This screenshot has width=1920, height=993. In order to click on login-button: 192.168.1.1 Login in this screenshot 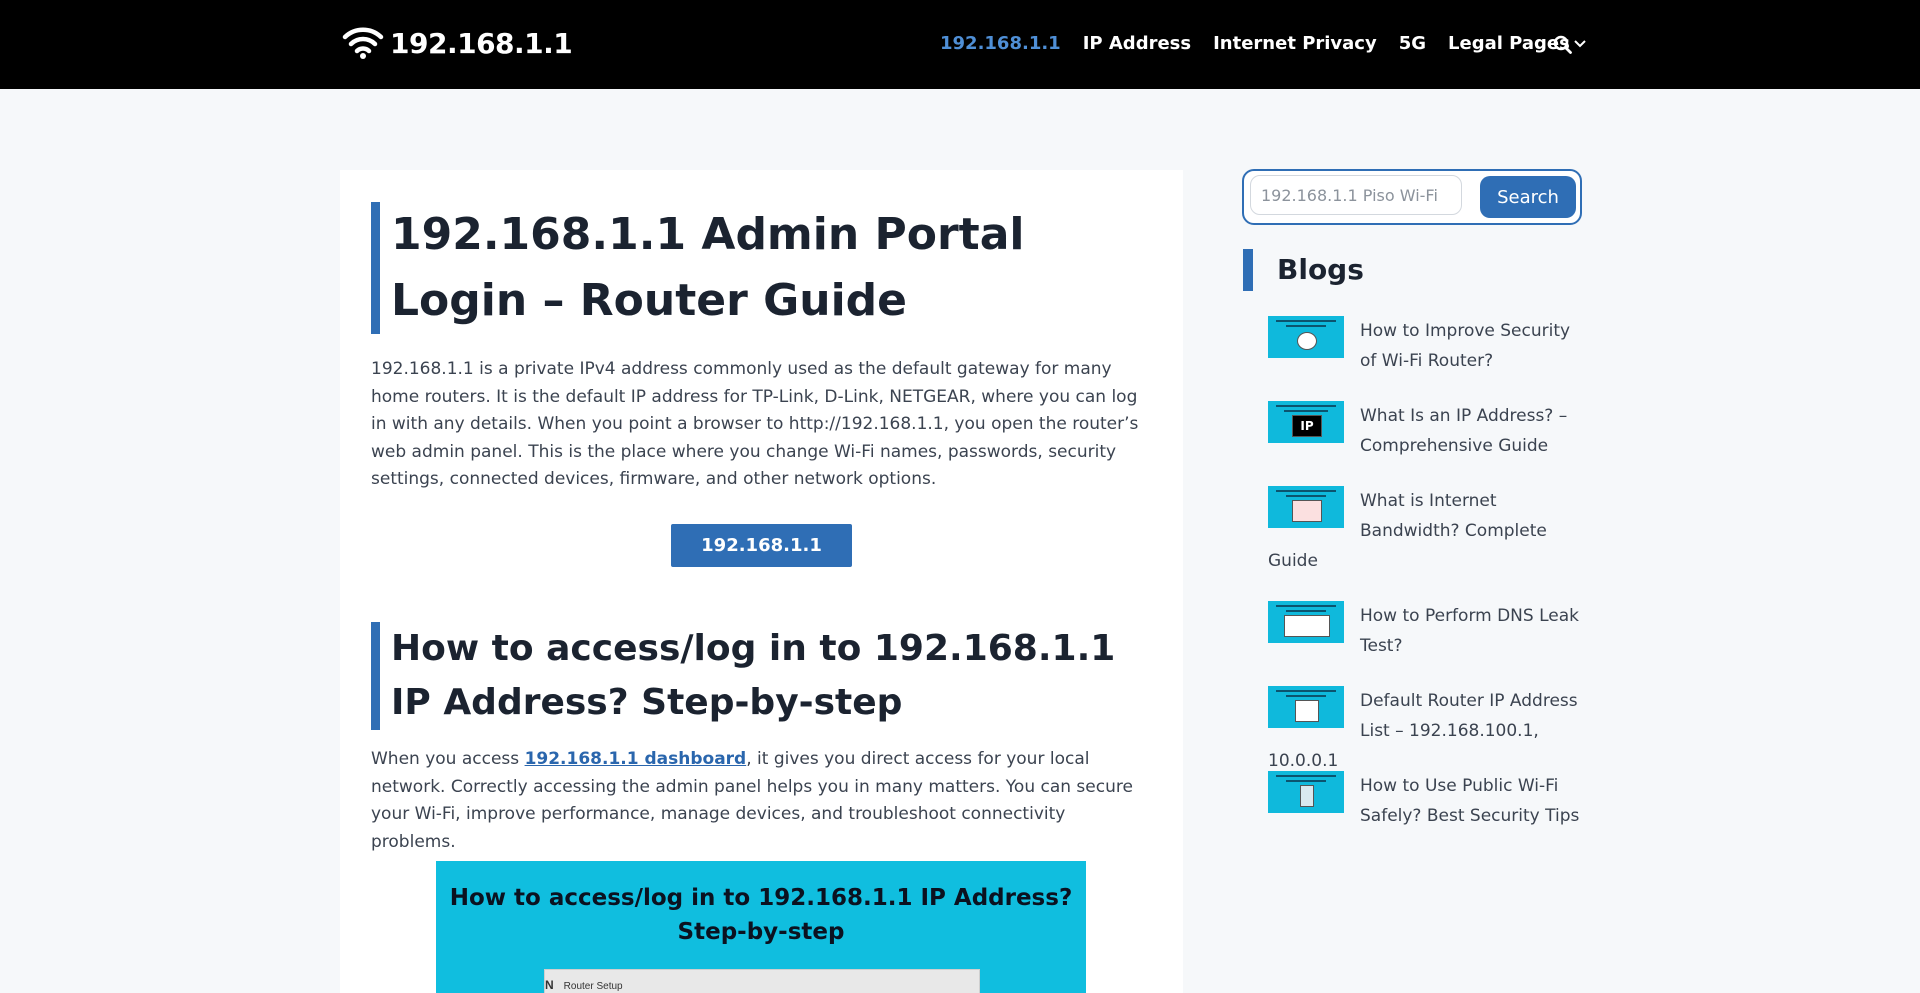, I will do `click(761, 561)`.